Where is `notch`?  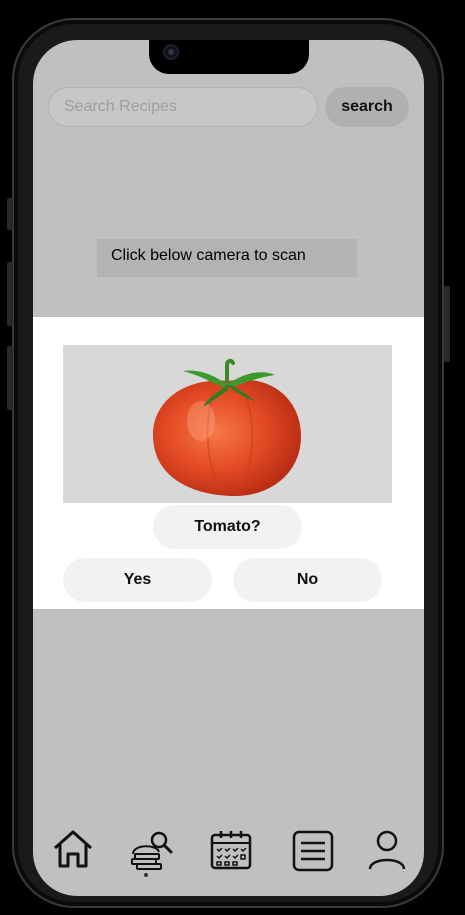 notch is located at coordinates (229, 57).